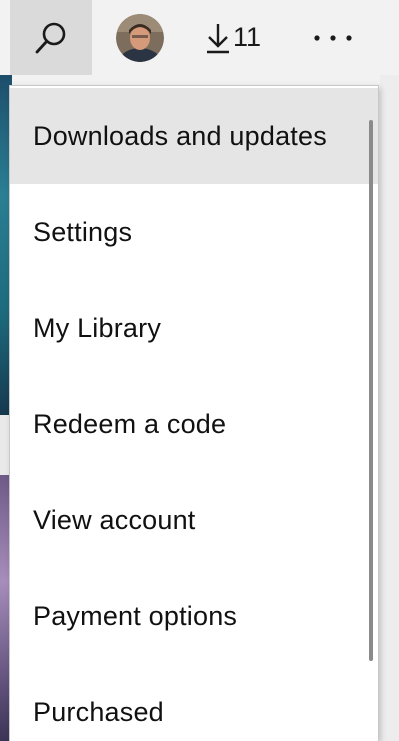 The image size is (399, 741). What do you see at coordinates (194, 232) in the screenshot?
I see `menu-item-settings: Settings` at bounding box center [194, 232].